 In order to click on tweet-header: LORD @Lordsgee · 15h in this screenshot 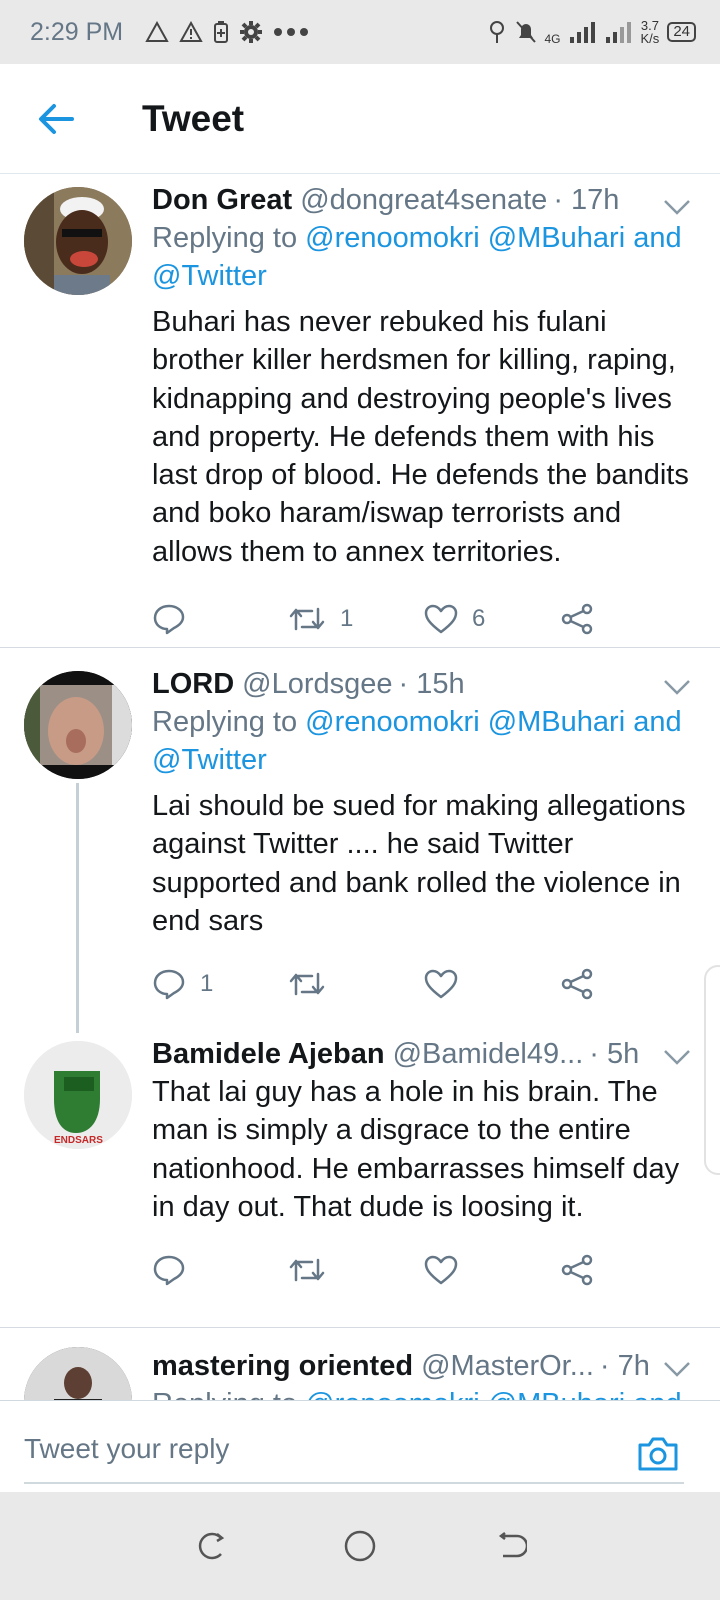, I will do `click(424, 684)`.